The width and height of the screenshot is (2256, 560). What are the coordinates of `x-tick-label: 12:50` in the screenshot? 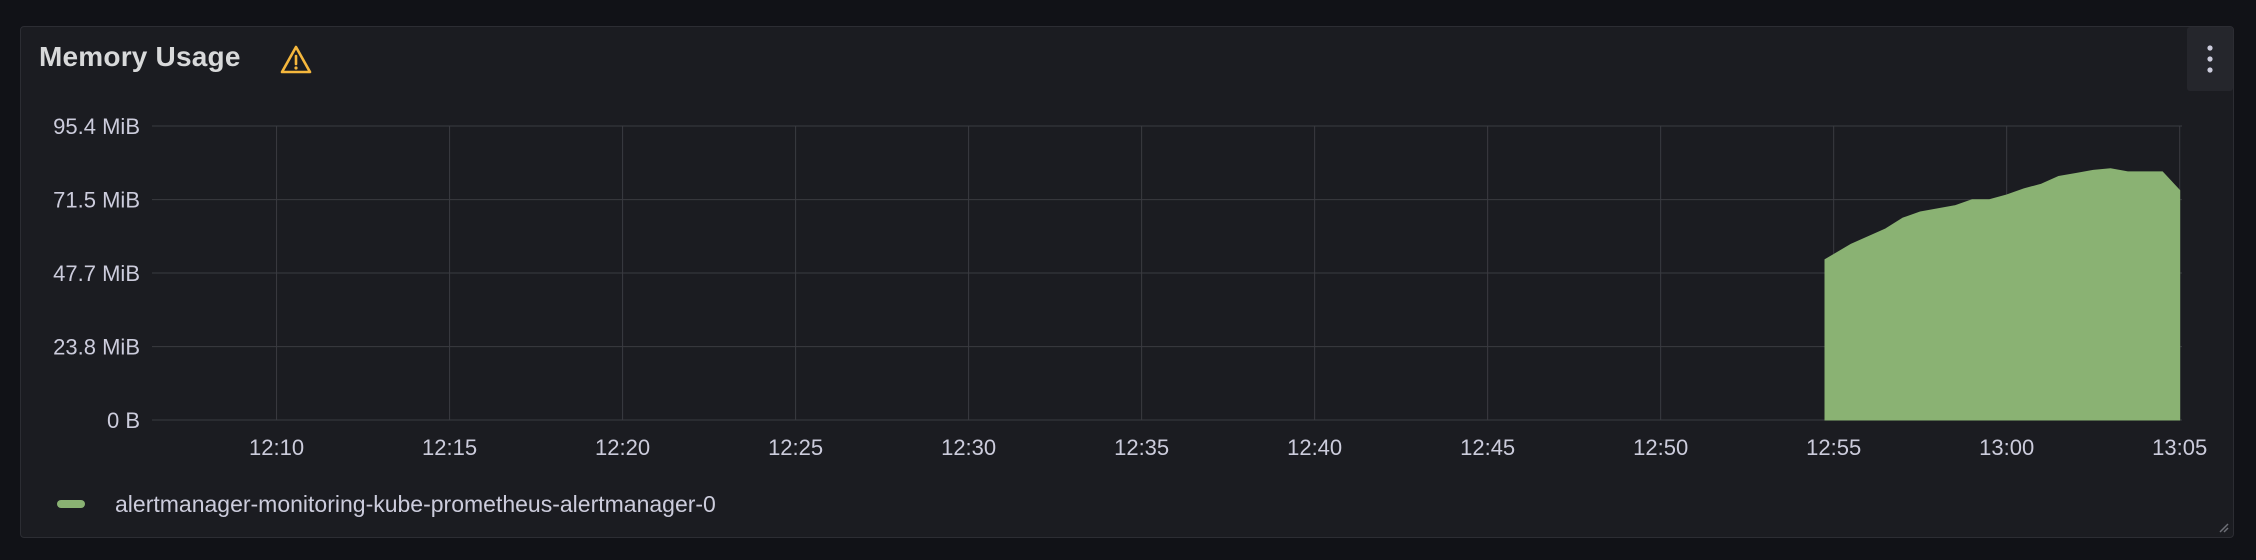 It's located at (1660, 447).